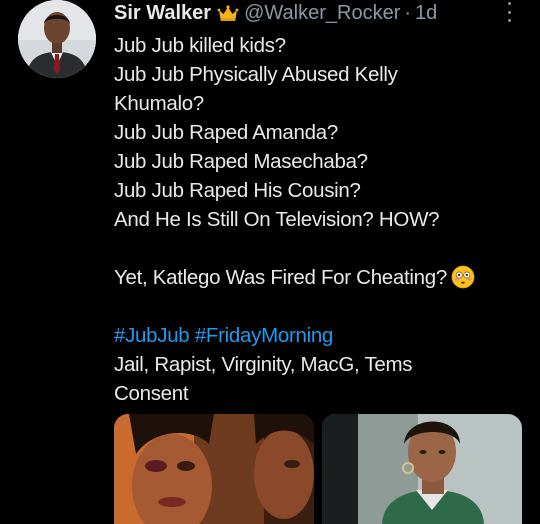 The height and width of the screenshot is (524, 540). Describe the element at coordinates (509, 12) in the screenshot. I see `more-dots-icon` at that location.